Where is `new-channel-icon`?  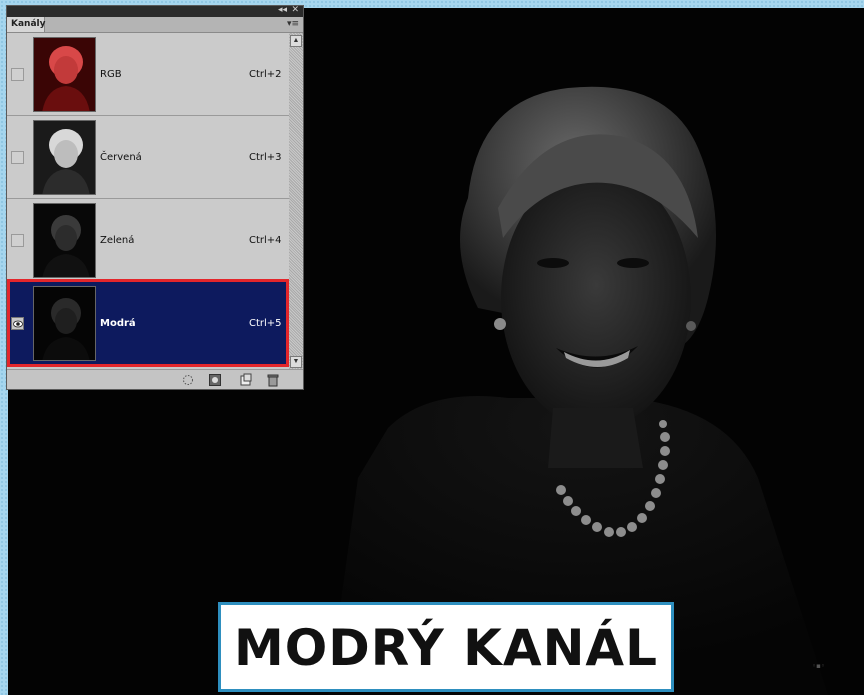 new-channel-icon is located at coordinates (246, 380).